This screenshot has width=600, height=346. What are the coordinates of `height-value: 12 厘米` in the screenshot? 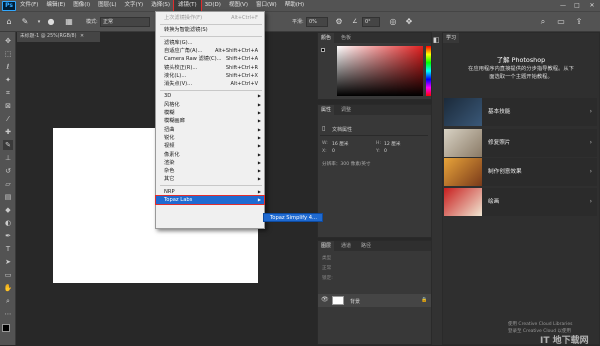 It's located at (392, 144).